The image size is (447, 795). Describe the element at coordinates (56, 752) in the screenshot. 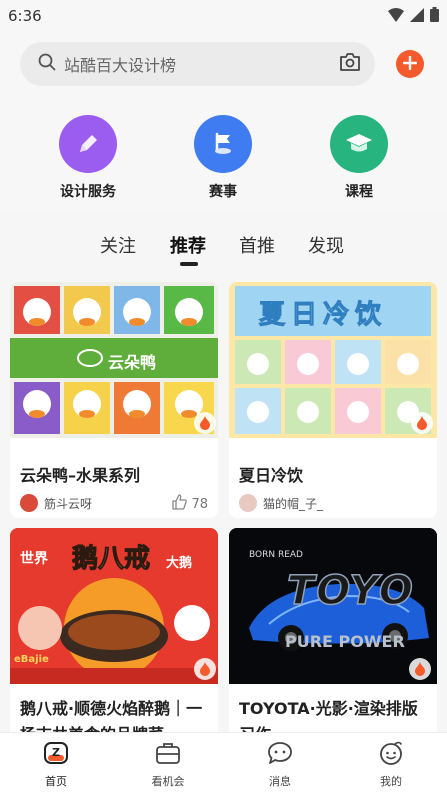

I see `svg-text: Z` at that location.